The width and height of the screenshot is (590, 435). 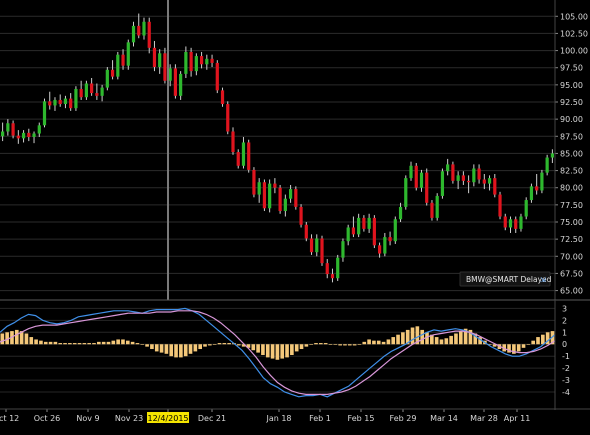 I want to click on date-tick-label: Dec 21, so click(x=212, y=418).